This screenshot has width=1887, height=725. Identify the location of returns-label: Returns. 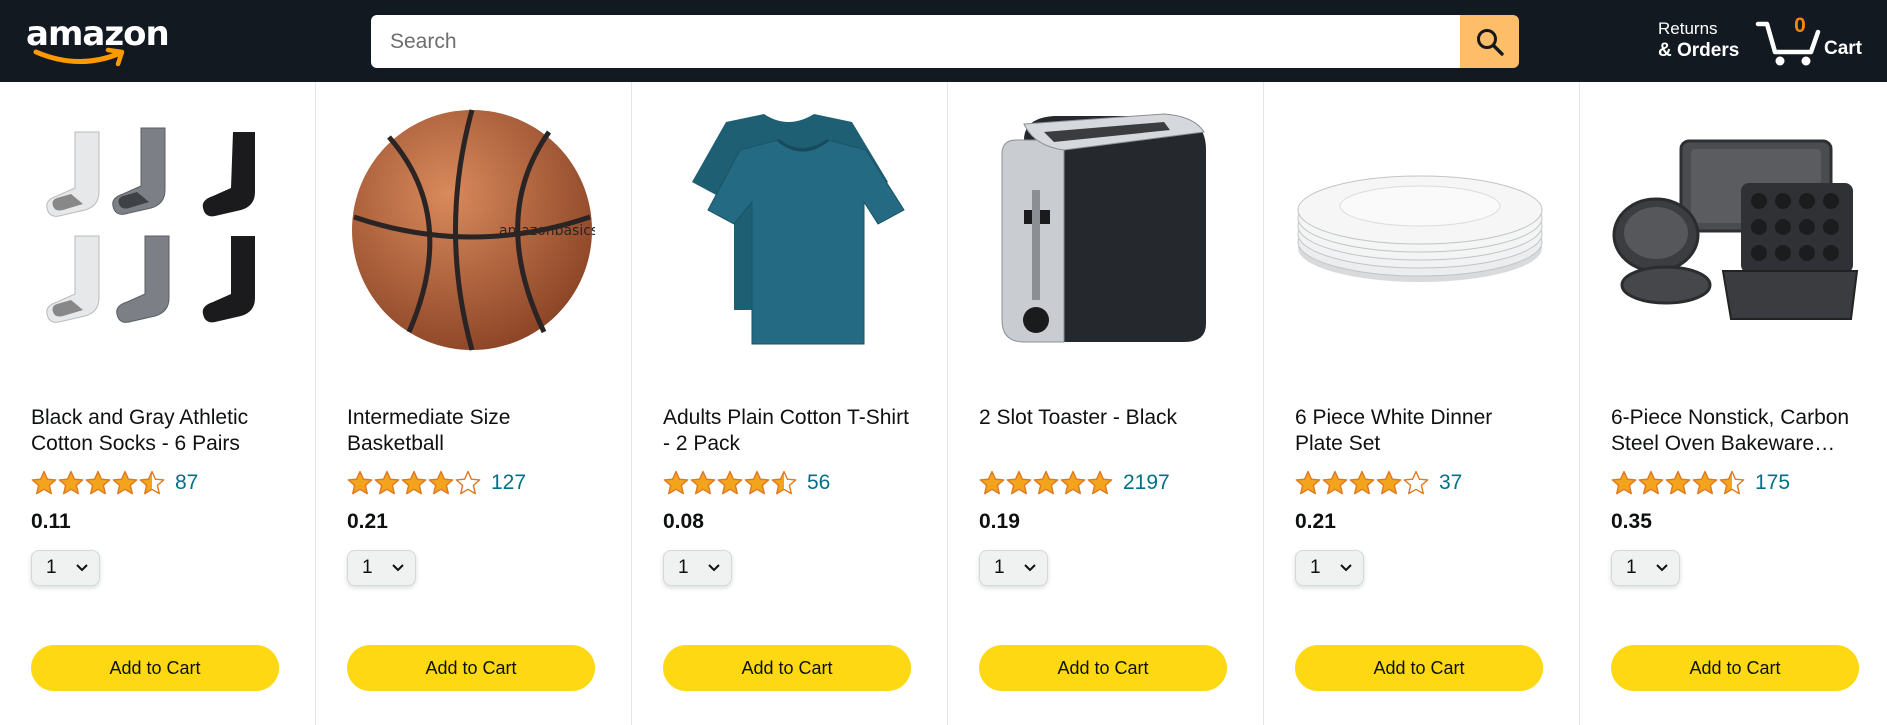
(1688, 28).